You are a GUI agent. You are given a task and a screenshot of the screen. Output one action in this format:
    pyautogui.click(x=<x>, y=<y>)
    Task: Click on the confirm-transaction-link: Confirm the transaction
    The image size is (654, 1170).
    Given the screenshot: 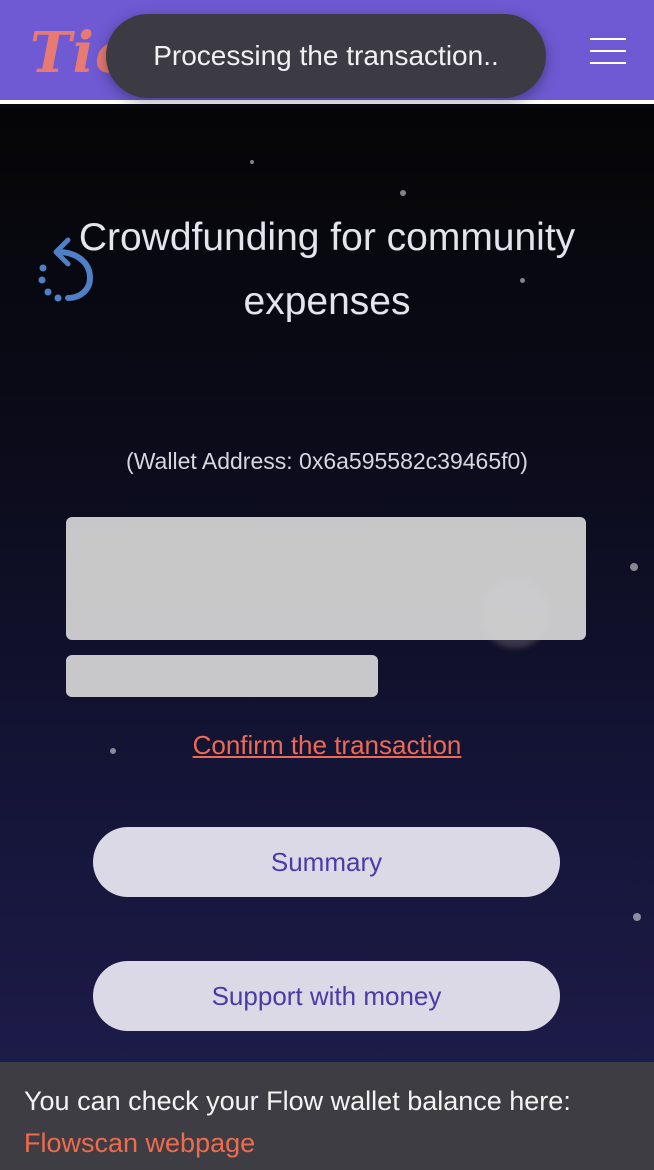 What is the action you would take?
    pyautogui.click(x=327, y=745)
    